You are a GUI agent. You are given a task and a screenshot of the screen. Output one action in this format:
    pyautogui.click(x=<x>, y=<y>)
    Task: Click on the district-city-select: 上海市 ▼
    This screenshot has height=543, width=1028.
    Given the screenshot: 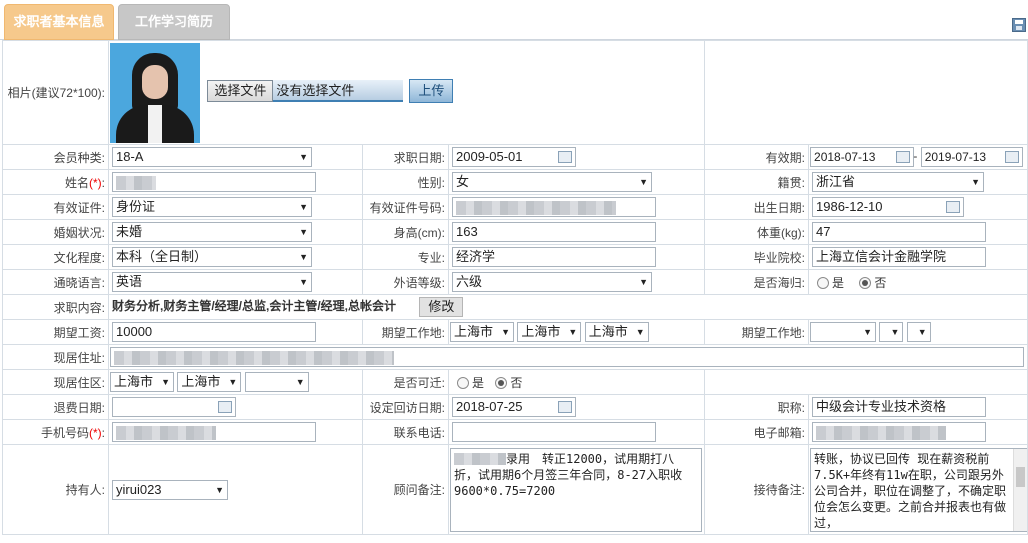 What is the action you would take?
    pyautogui.click(x=209, y=382)
    